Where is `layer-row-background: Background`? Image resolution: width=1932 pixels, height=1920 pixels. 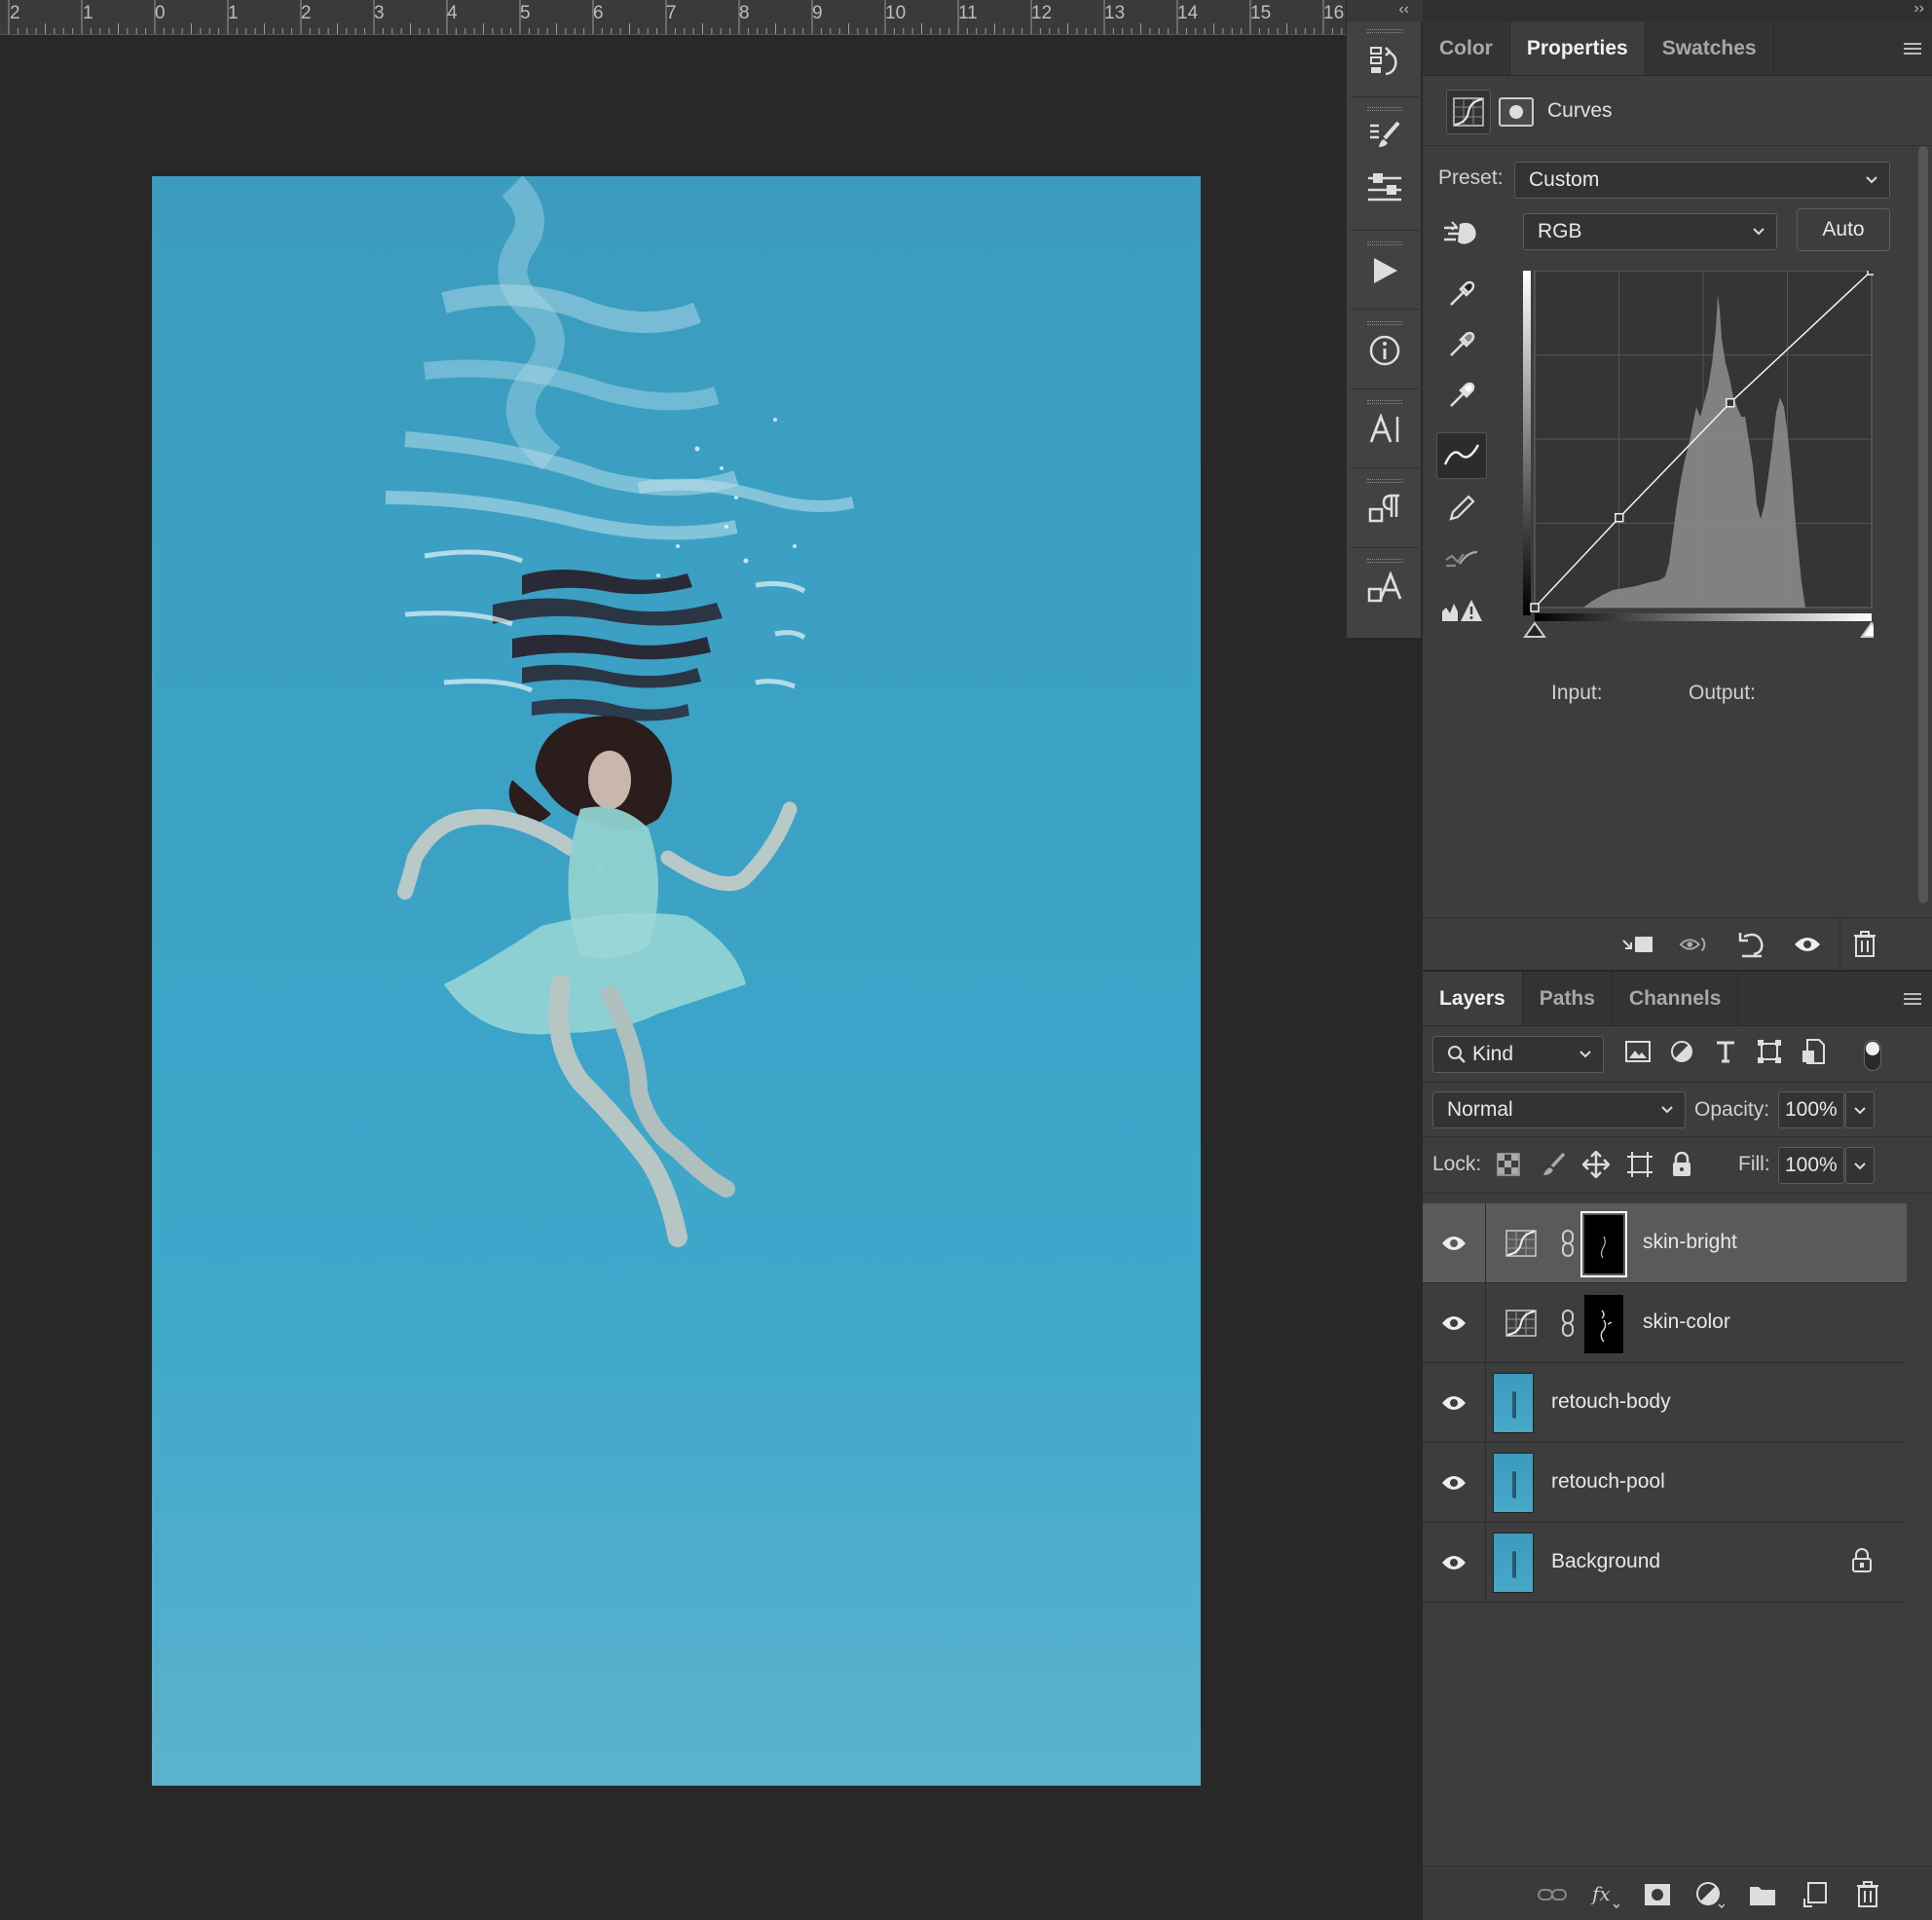
layer-row-background: Background is located at coordinates (1665, 1563).